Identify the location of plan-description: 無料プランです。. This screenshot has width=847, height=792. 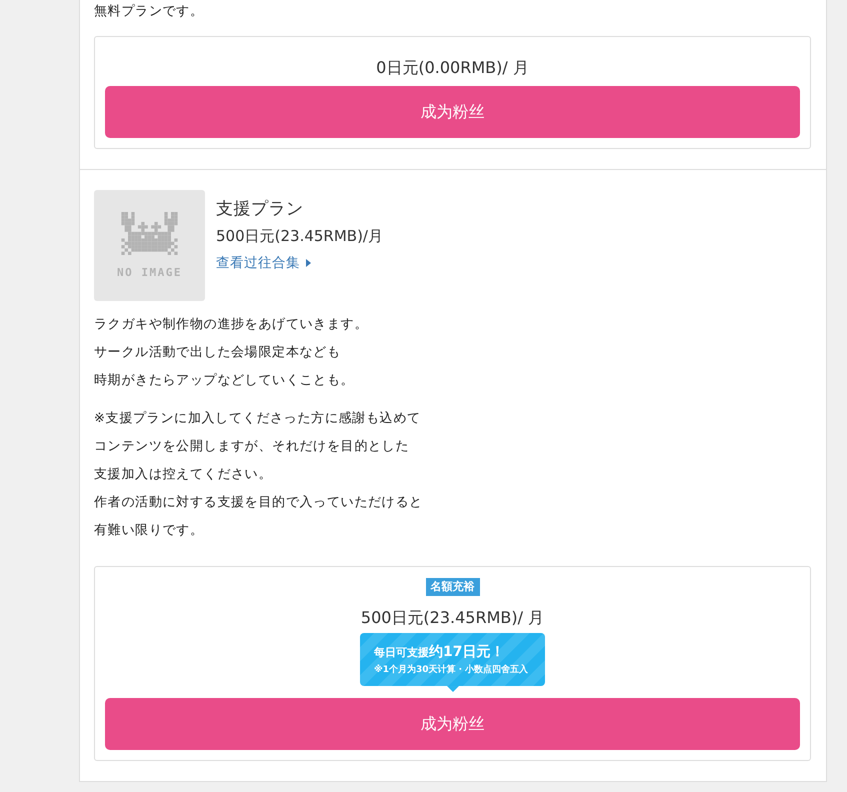
(149, 12).